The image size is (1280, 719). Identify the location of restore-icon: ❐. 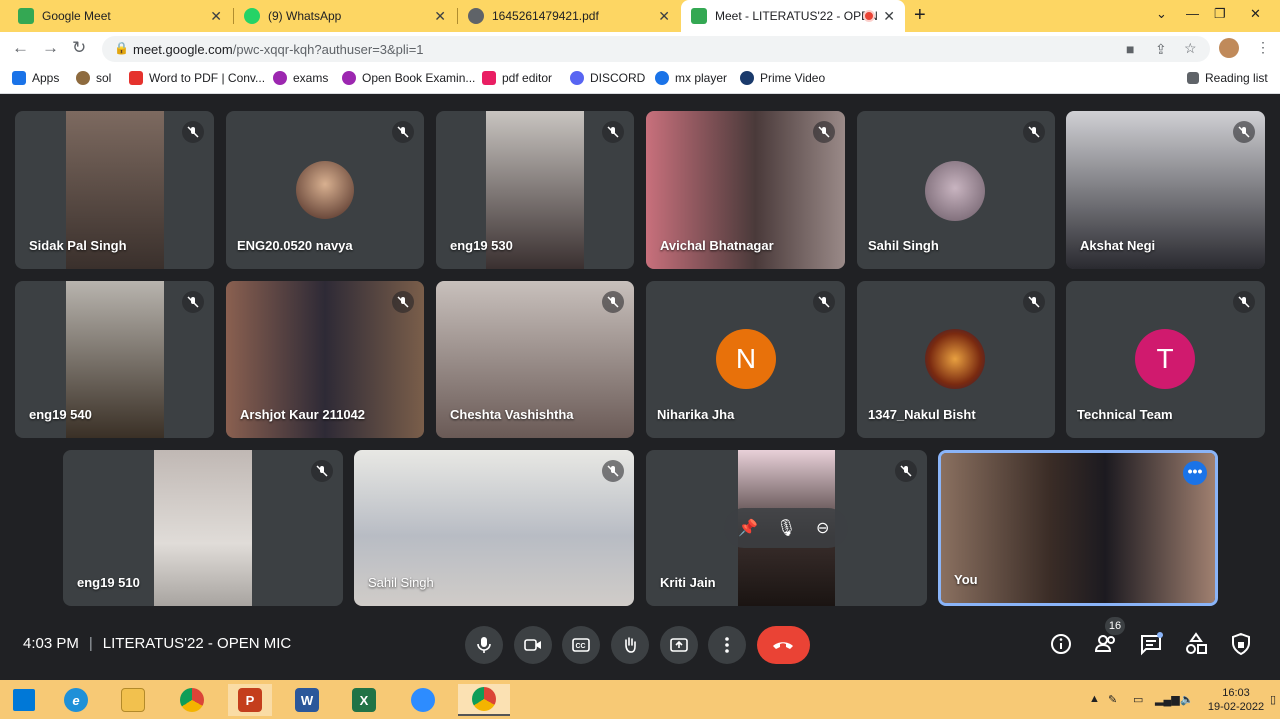
(1220, 14).